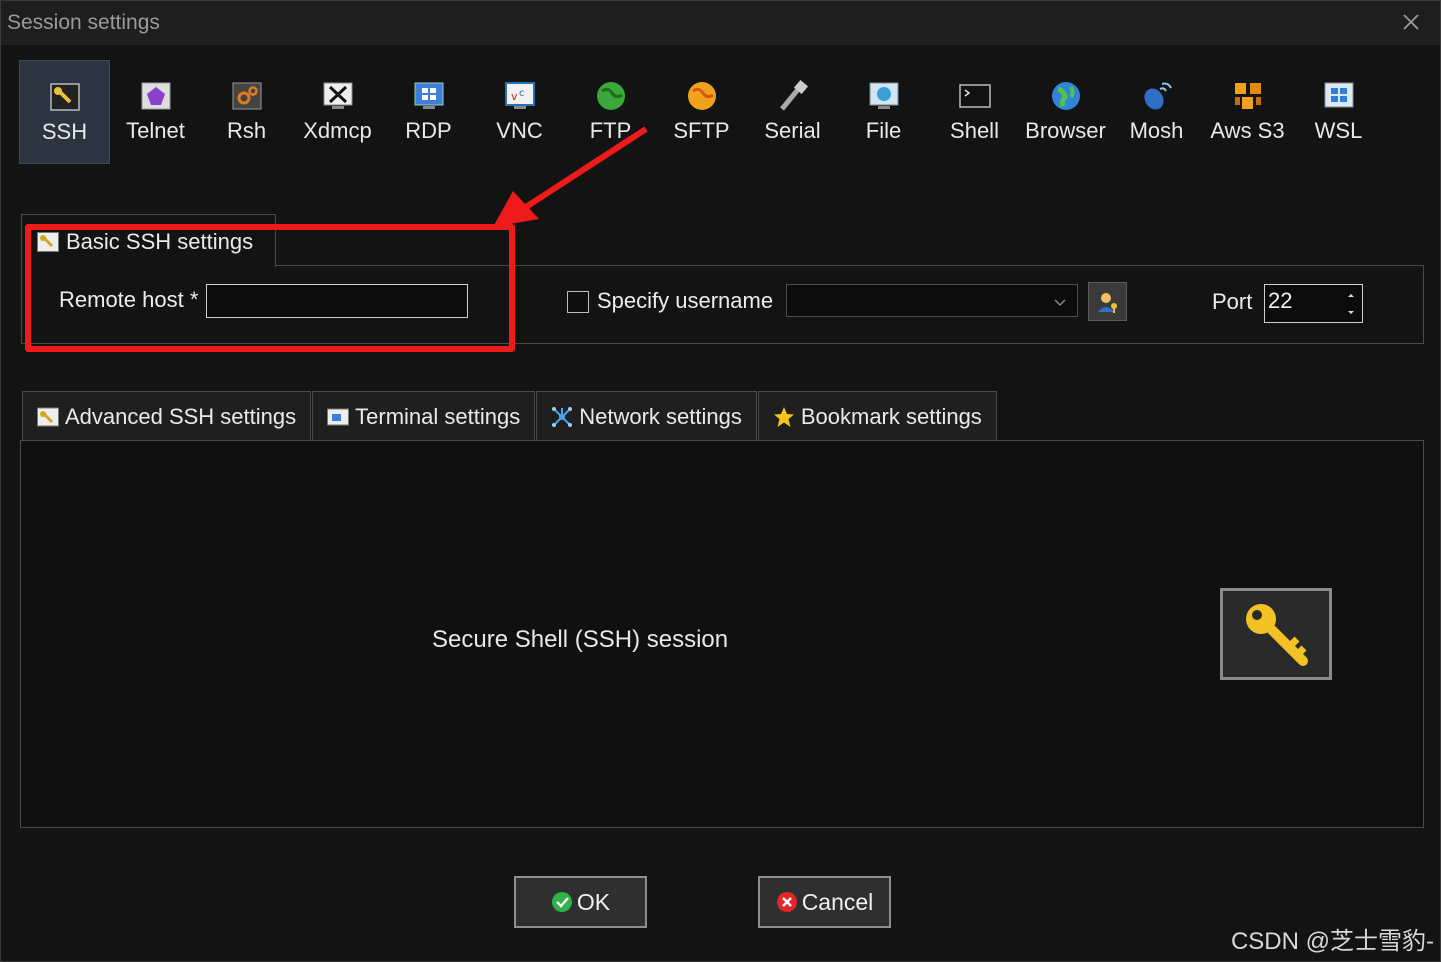 The width and height of the screenshot is (1441, 962). I want to click on session-type-label: Shell, so click(974, 130).